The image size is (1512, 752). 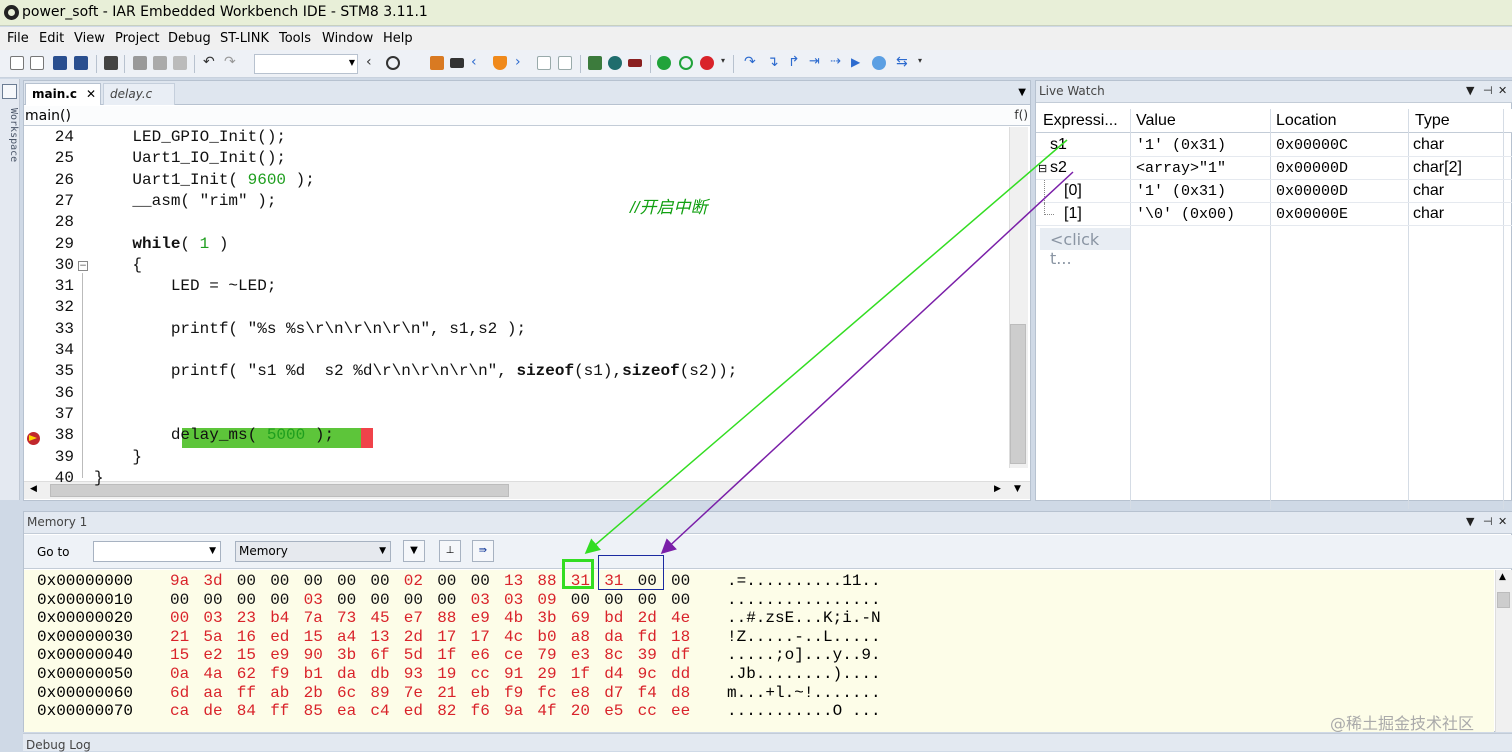 I want to click on stop-icon, so click(x=707, y=63).